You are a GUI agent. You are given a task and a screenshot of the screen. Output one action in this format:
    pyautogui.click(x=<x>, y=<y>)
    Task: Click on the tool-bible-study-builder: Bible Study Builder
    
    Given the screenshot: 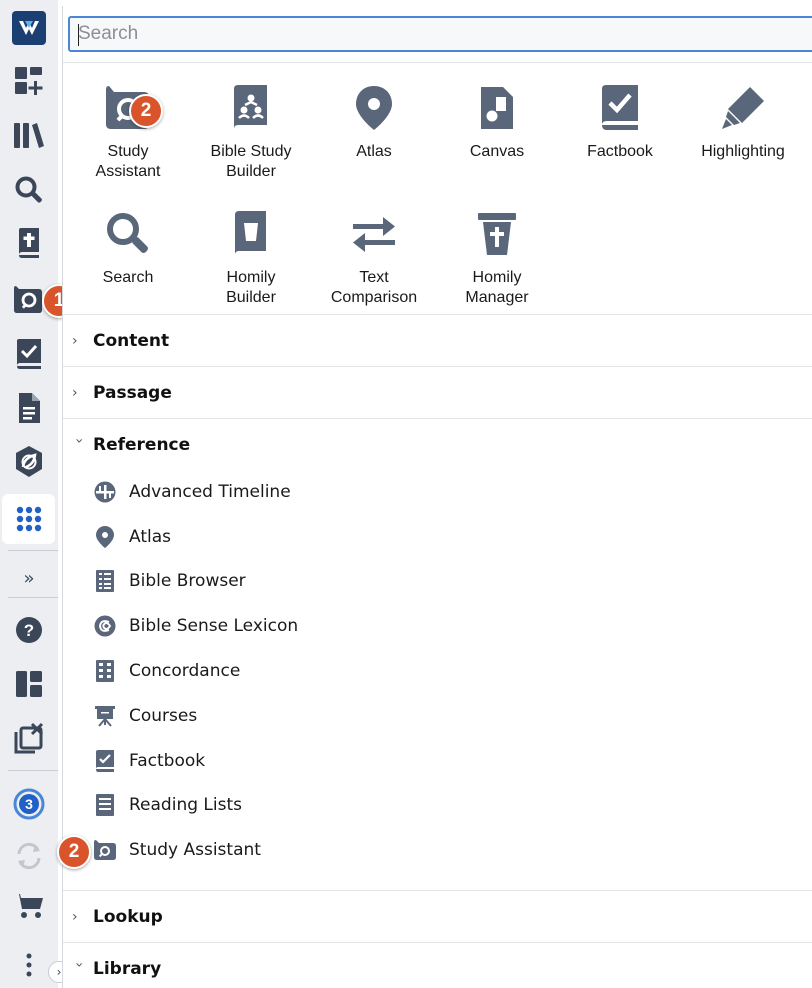 What is the action you would take?
    pyautogui.click(x=251, y=132)
    